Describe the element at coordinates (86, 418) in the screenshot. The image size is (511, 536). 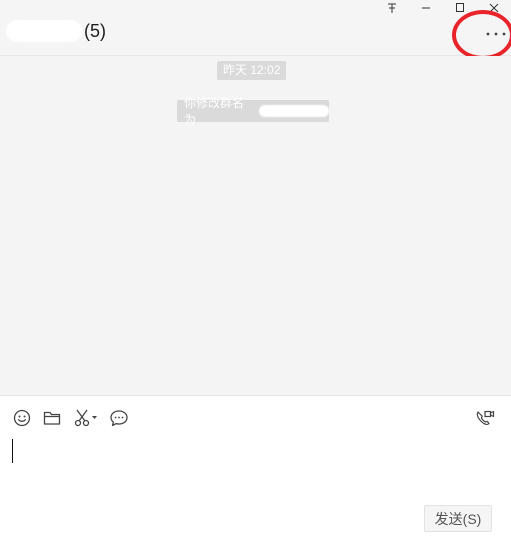
I see `screenshot-scissors-icon` at that location.